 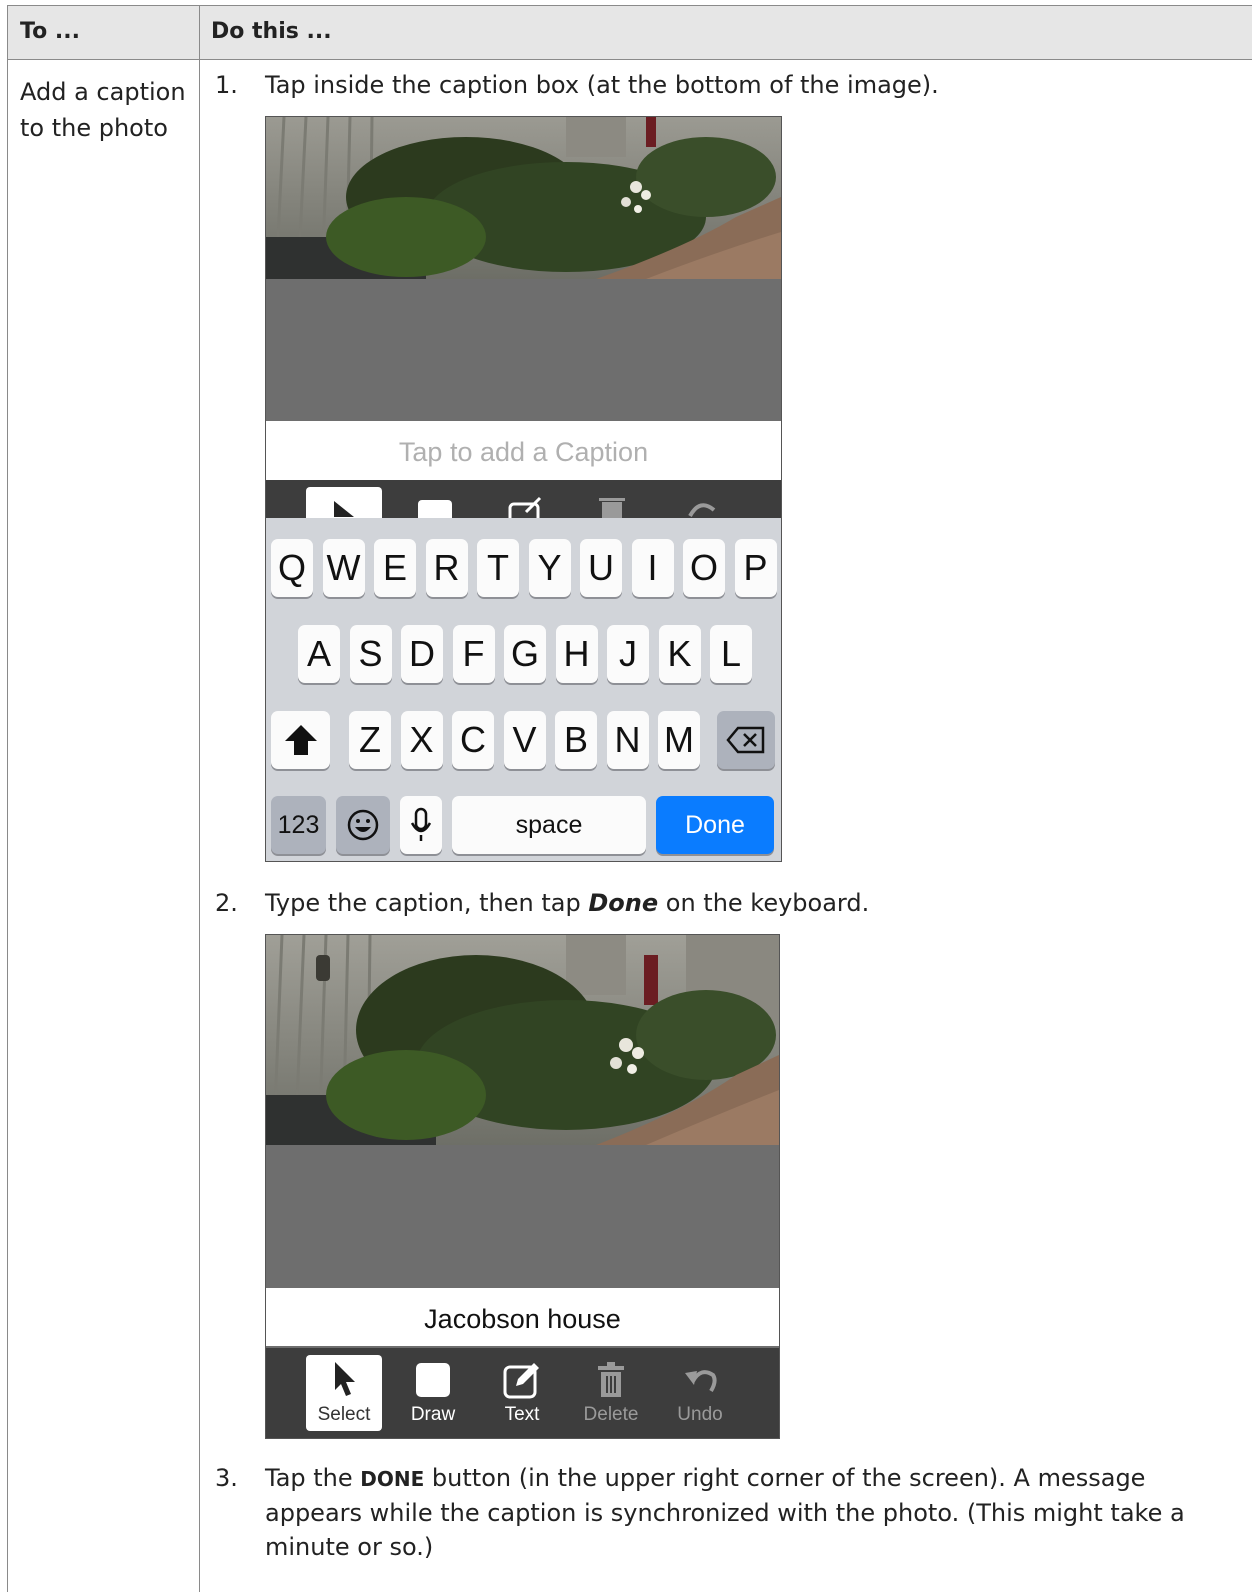 I want to click on shift-icon, so click(x=300, y=740).